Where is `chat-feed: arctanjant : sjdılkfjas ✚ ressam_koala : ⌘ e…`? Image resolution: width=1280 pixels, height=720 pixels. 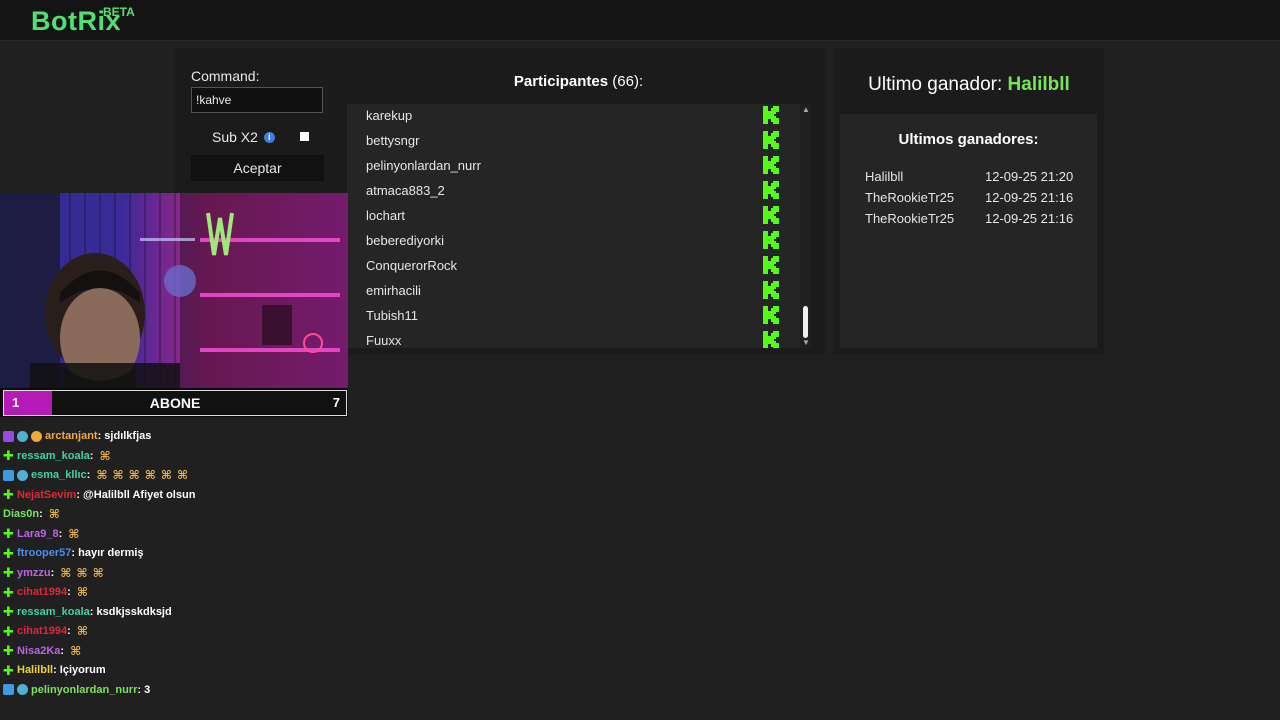 chat-feed: arctanjant : sjdılkfjas ✚ ressam_koala : ⌘ e… is located at coordinates (174, 568).